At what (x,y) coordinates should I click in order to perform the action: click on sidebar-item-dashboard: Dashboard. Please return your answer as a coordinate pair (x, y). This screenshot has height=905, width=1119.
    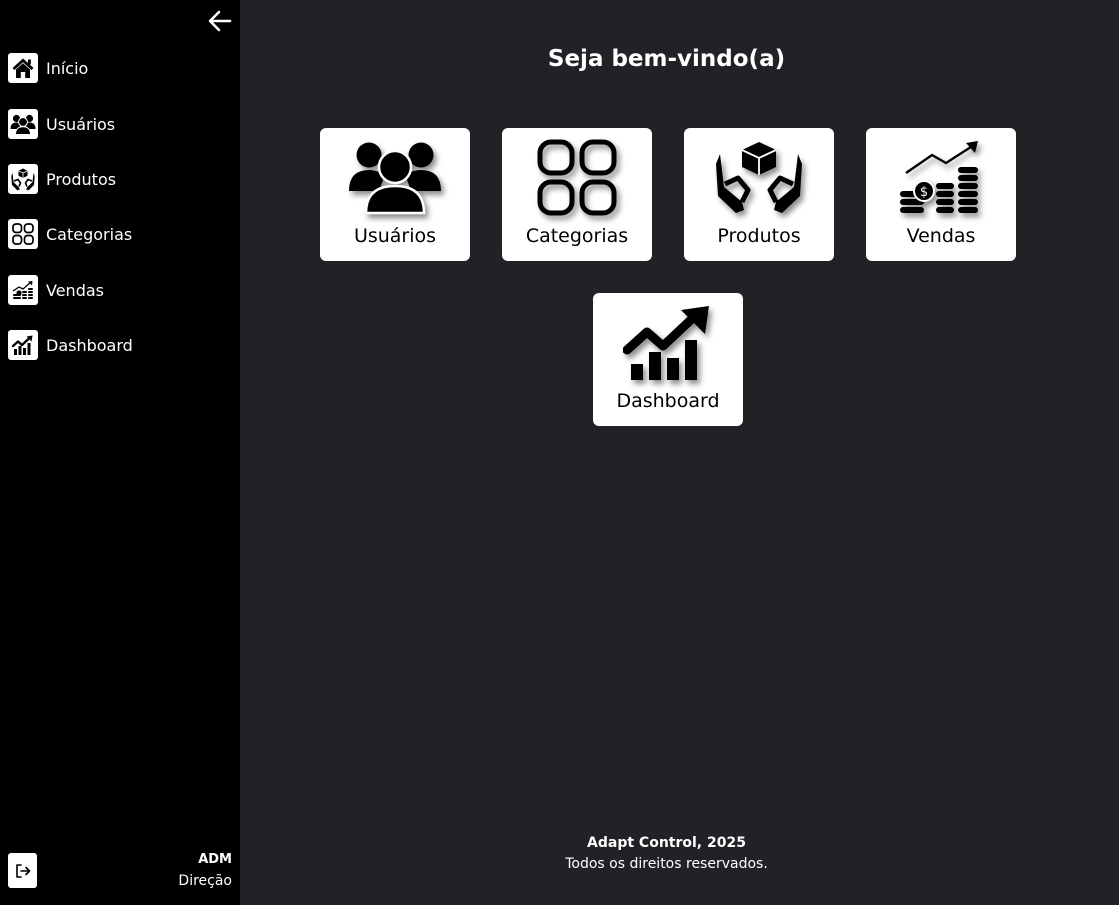
    Looking at the image, I should click on (120, 345).